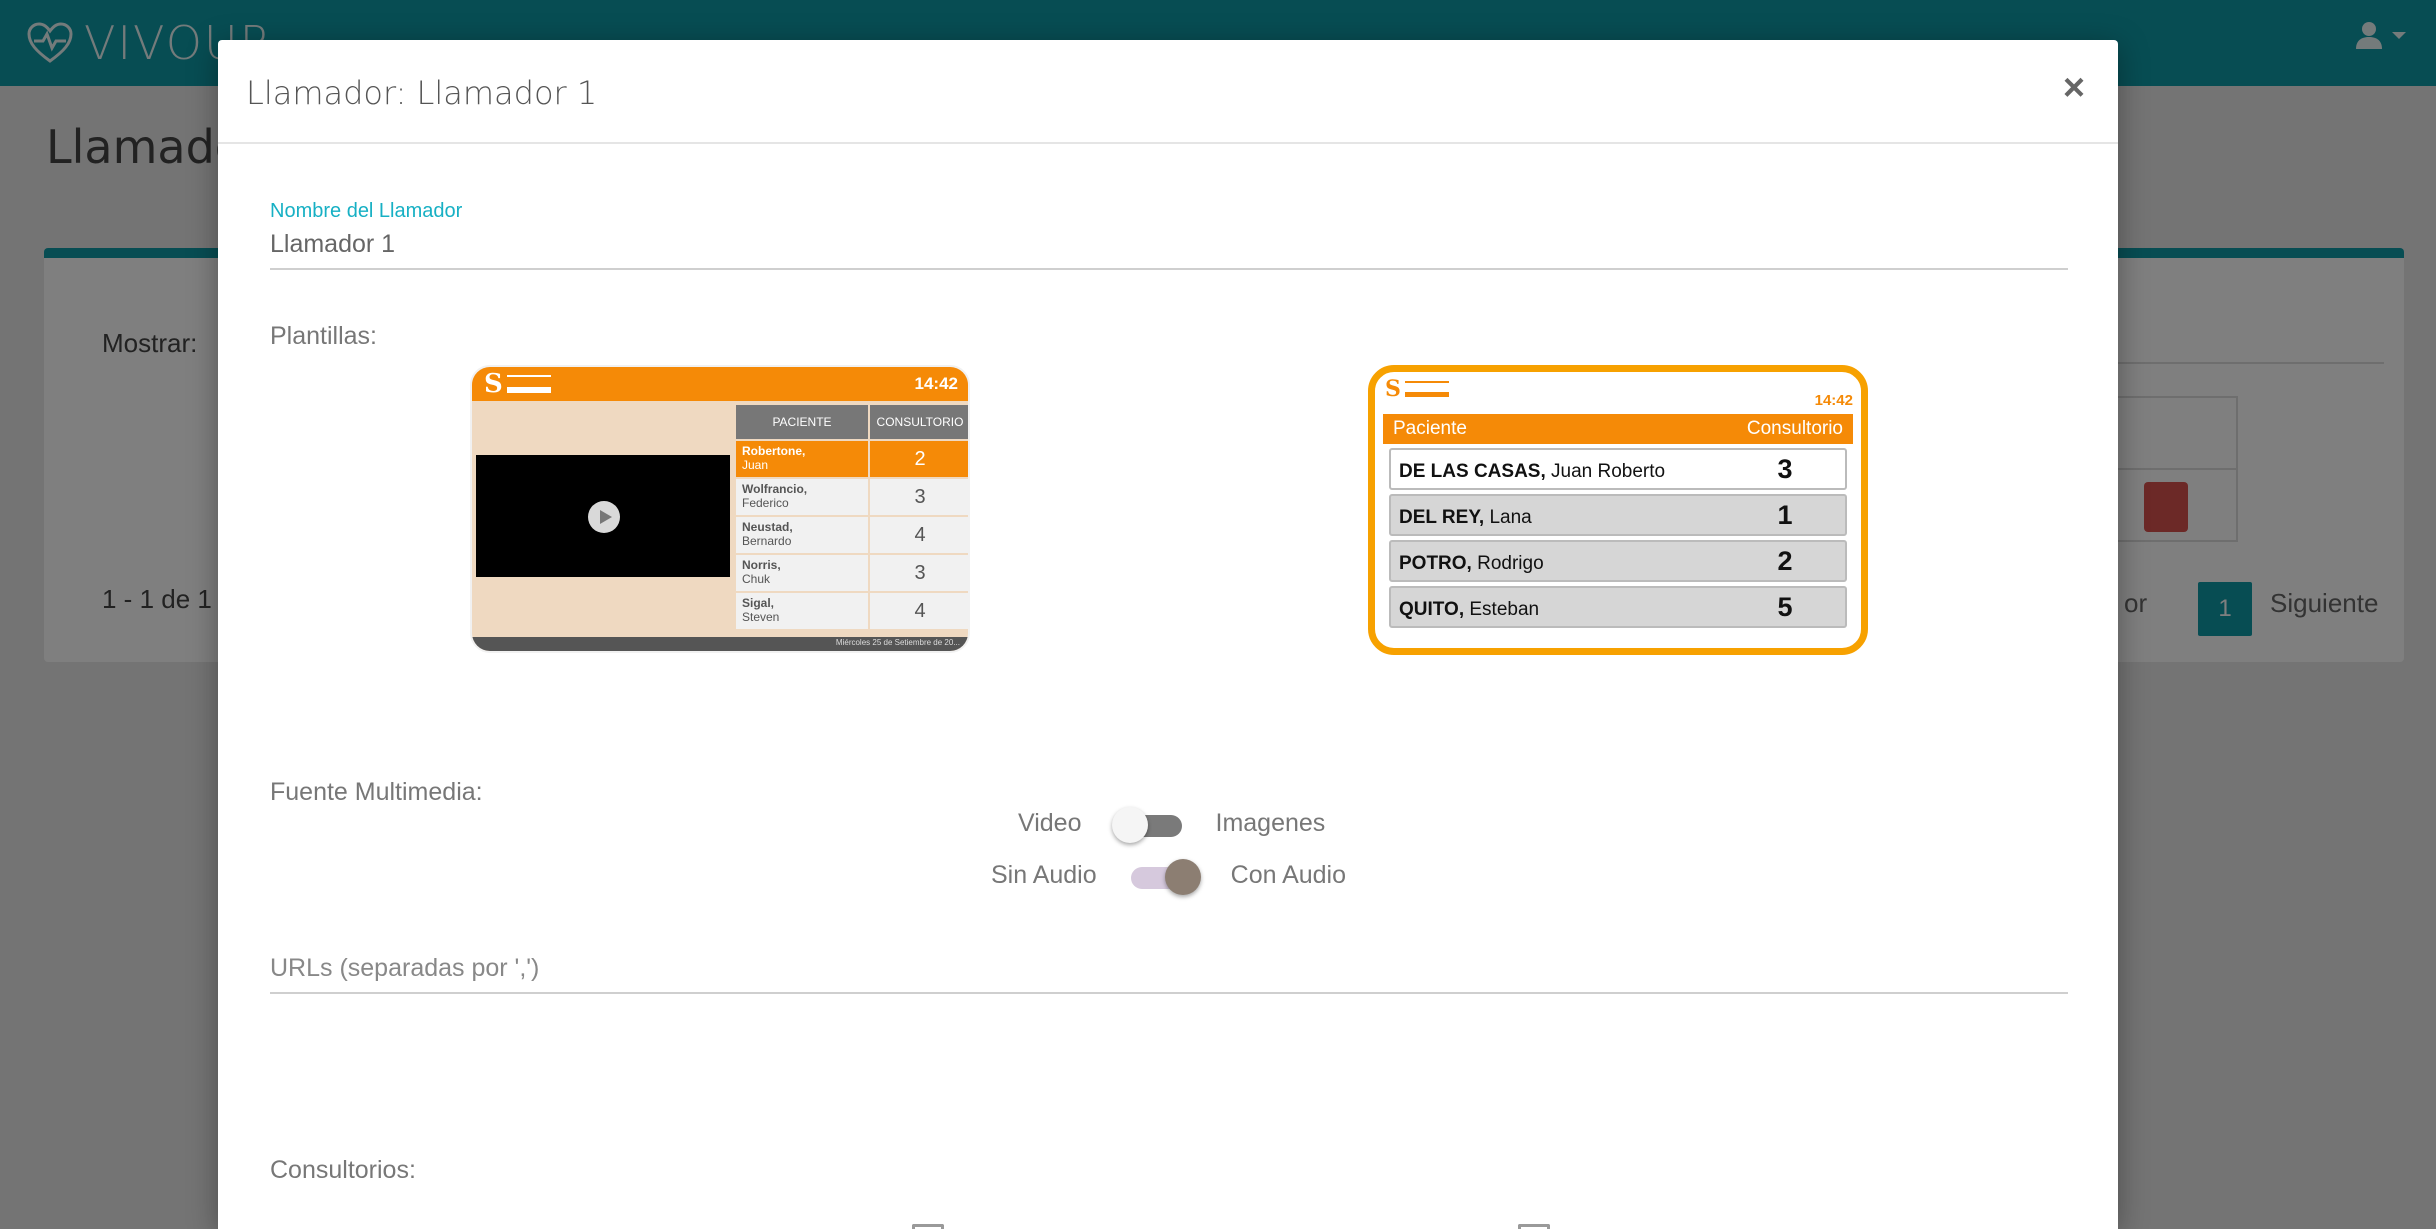  What do you see at coordinates (1605, 471) in the screenshot?
I see `patient-first-name: Juan Roberto` at bounding box center [1605, 471].